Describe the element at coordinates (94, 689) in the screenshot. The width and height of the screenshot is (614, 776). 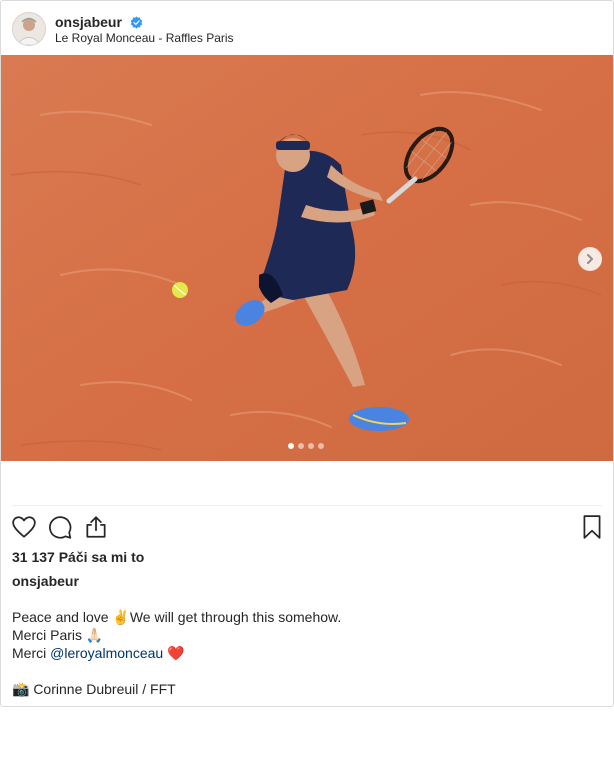
I see `caption-line: 📸 Corinne Dubreuil / FFT` at that location.